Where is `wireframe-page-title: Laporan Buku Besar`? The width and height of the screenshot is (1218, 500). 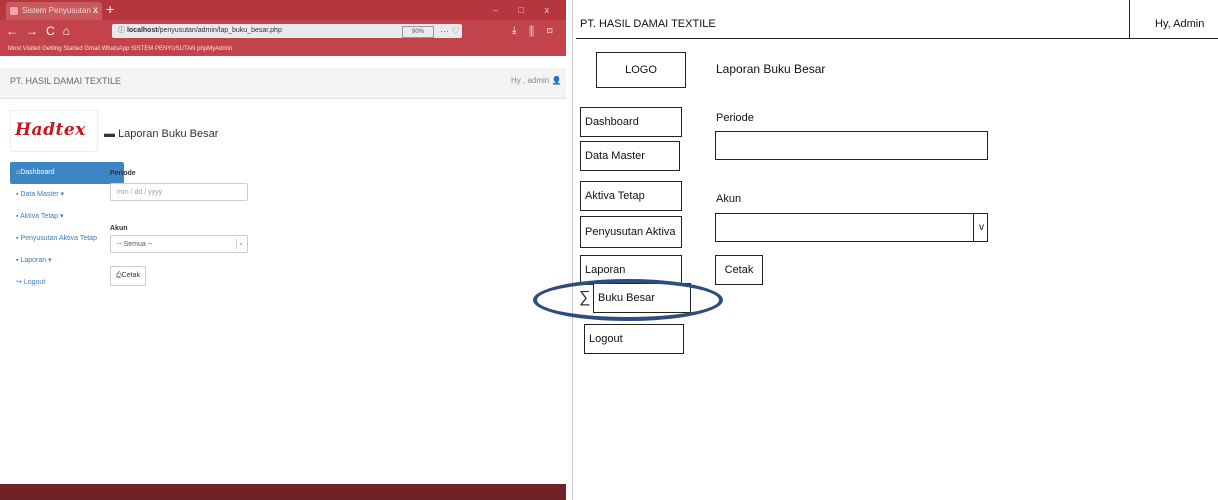
wireframe-page-title: Laporan Buku Besar is located at coordinates (771, 69).